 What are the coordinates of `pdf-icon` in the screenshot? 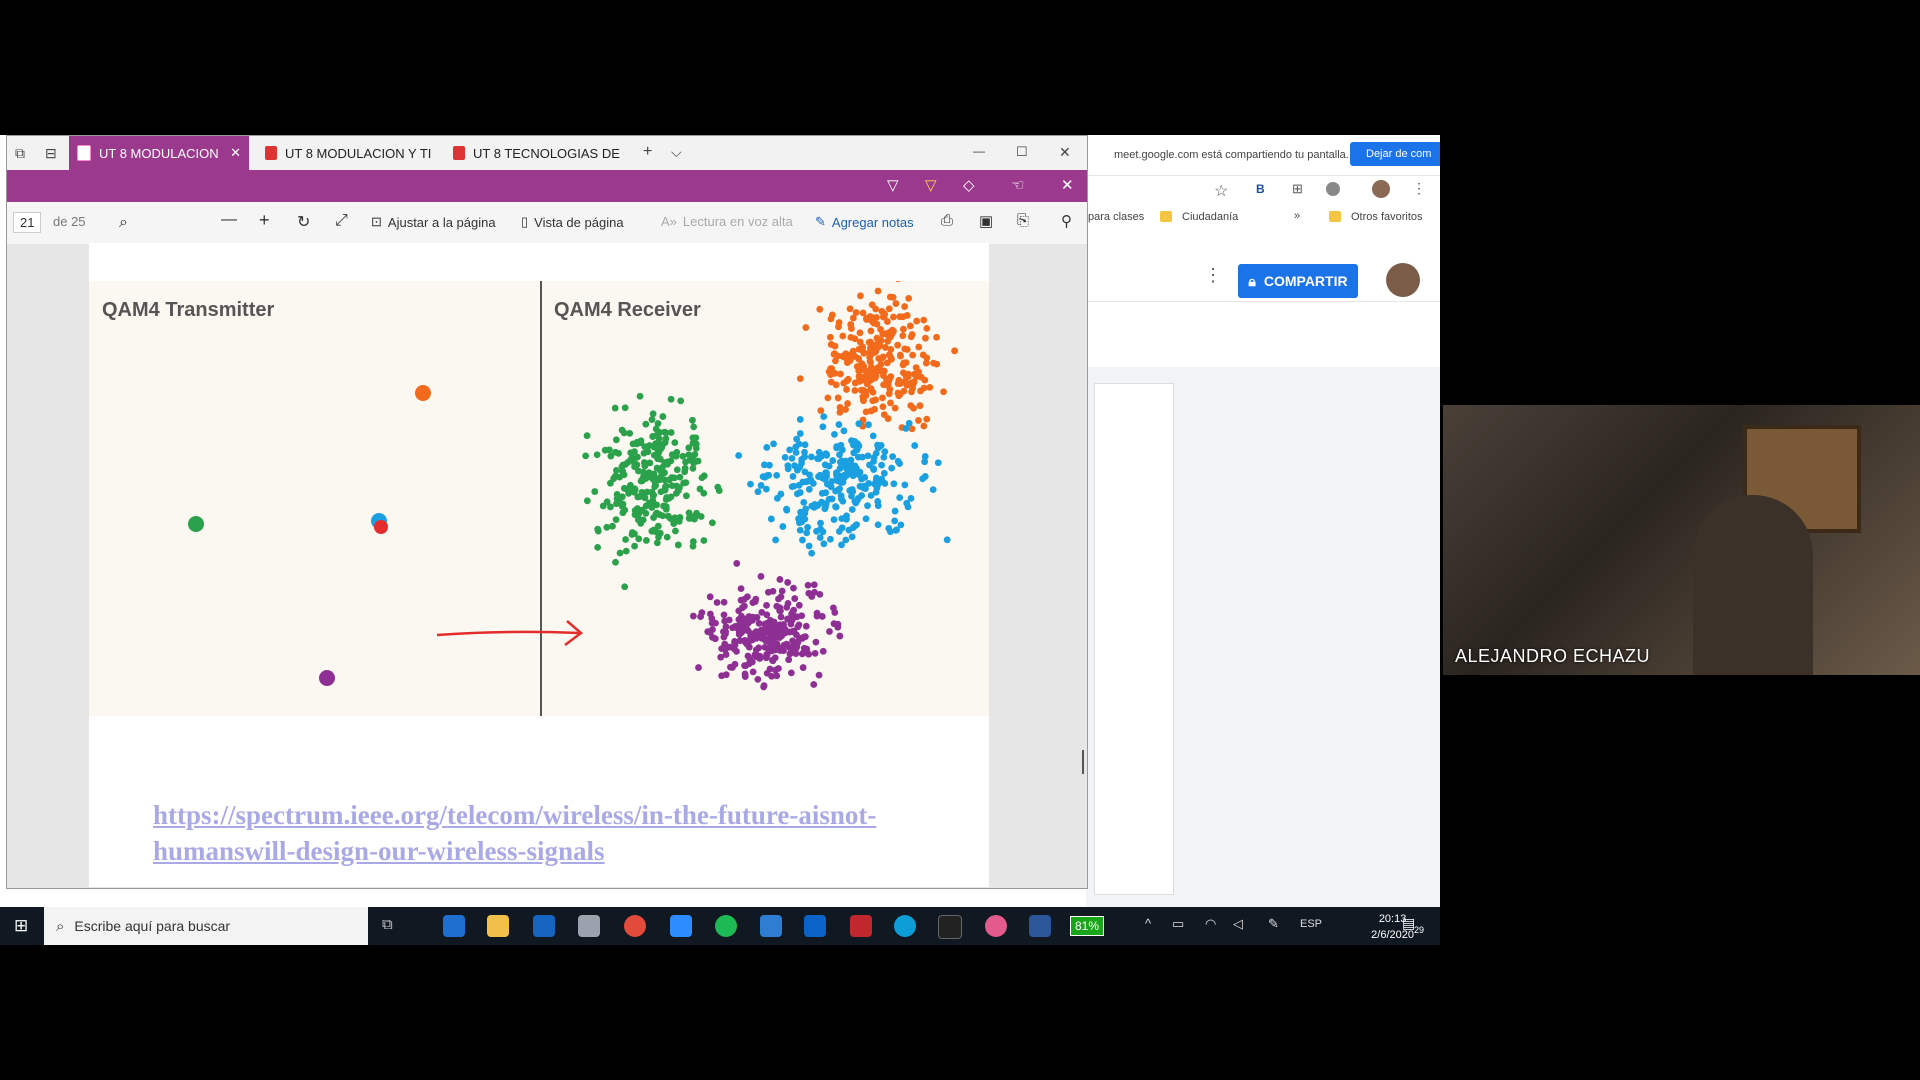 It's located at (271, 153).